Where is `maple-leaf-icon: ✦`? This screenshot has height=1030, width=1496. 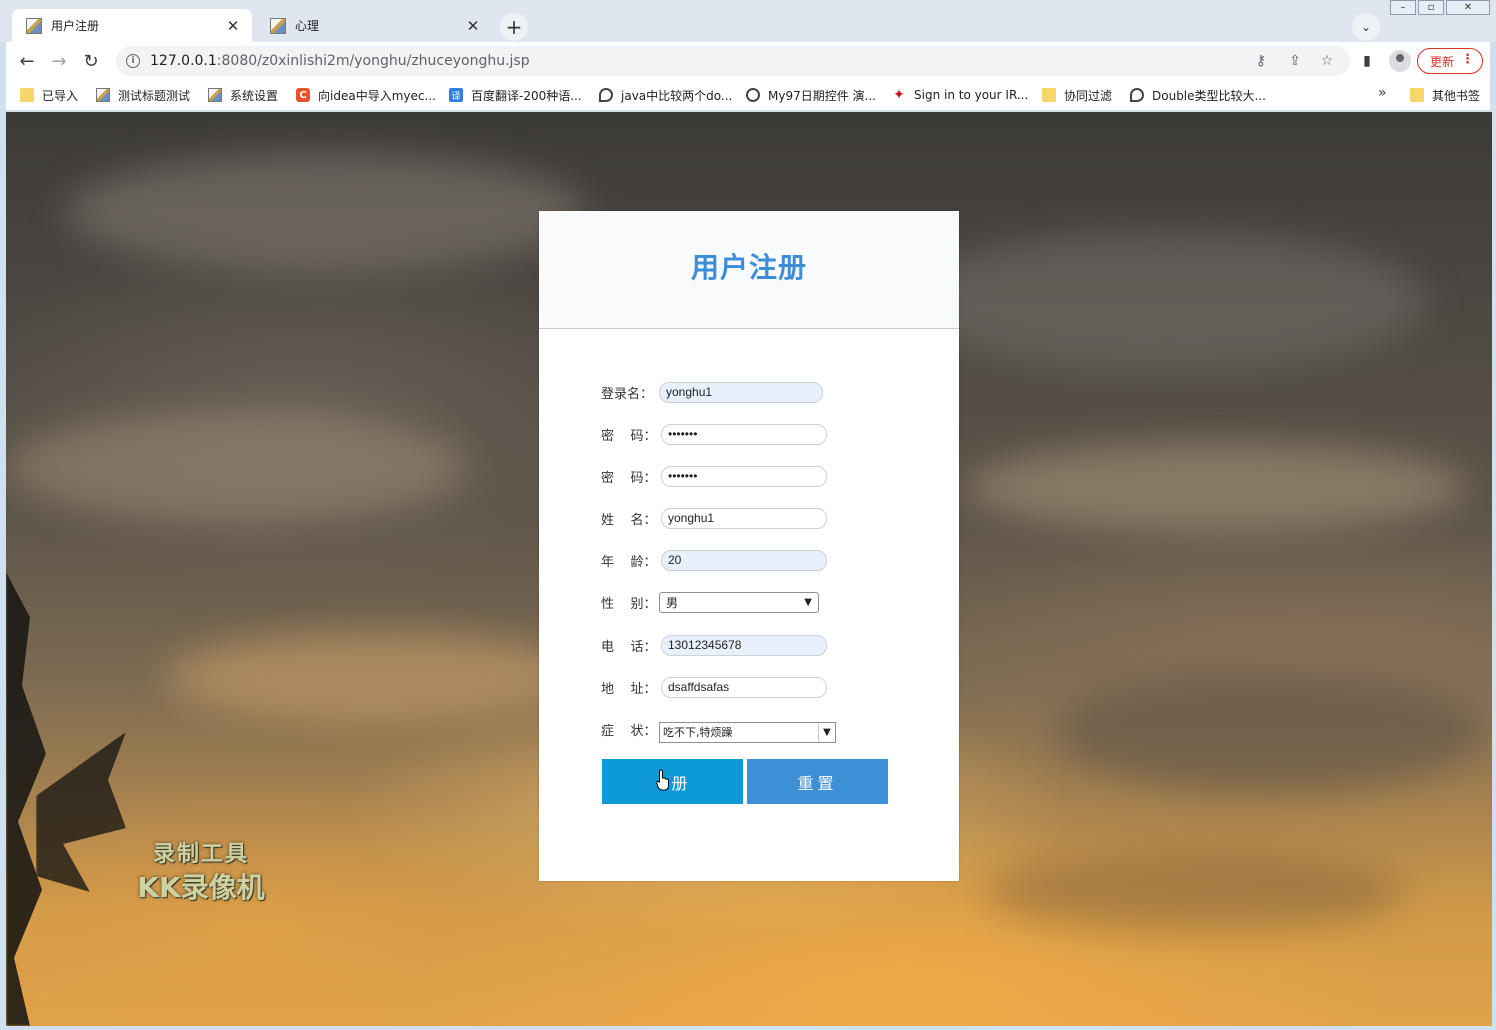
maple-leaf-icon: ✦ is located at coordinates (899, 95).